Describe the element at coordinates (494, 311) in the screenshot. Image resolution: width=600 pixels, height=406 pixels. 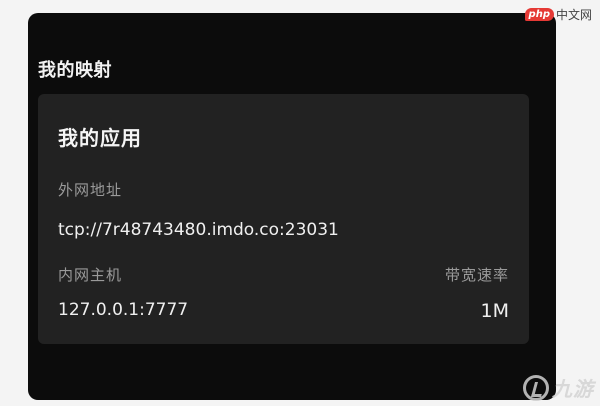
I see `bandwidth-value: 1M` at that location.